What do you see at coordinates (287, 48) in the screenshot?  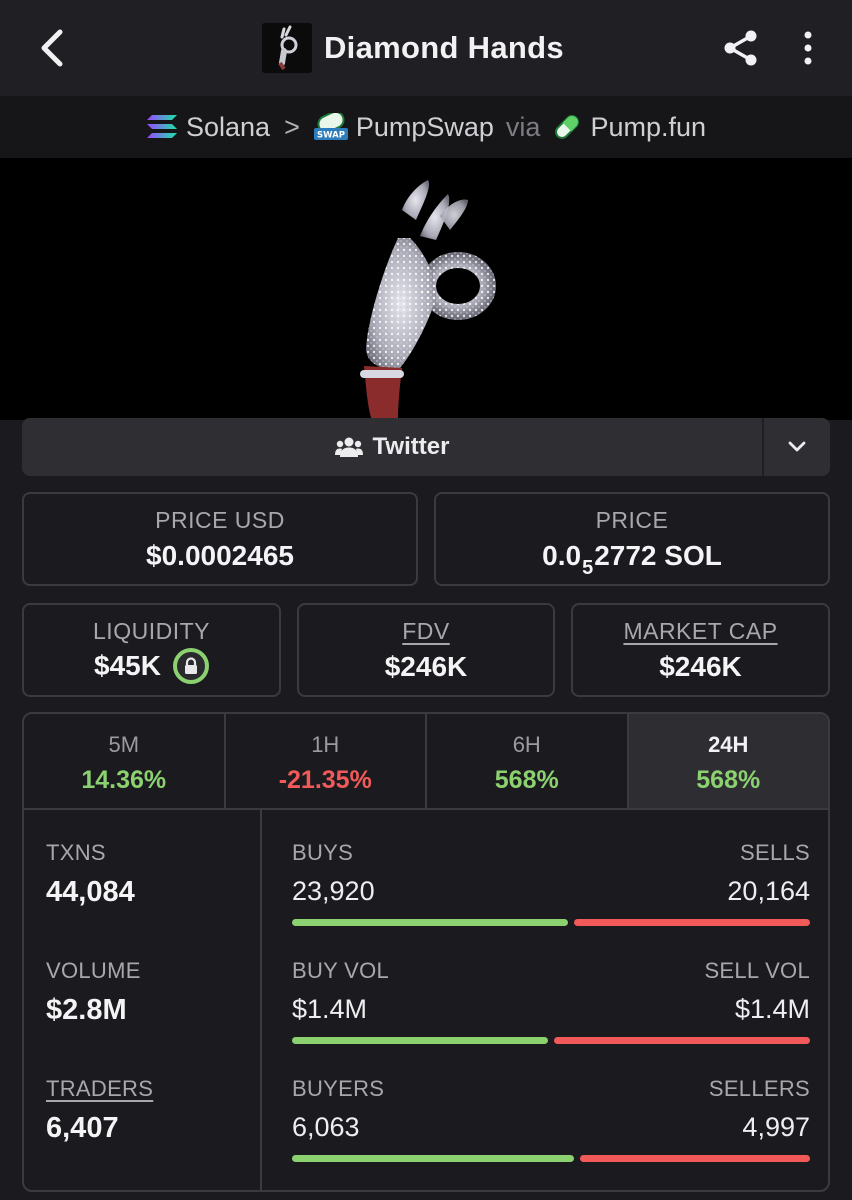 I see `token-avatar` at bounding box center [287, 48].